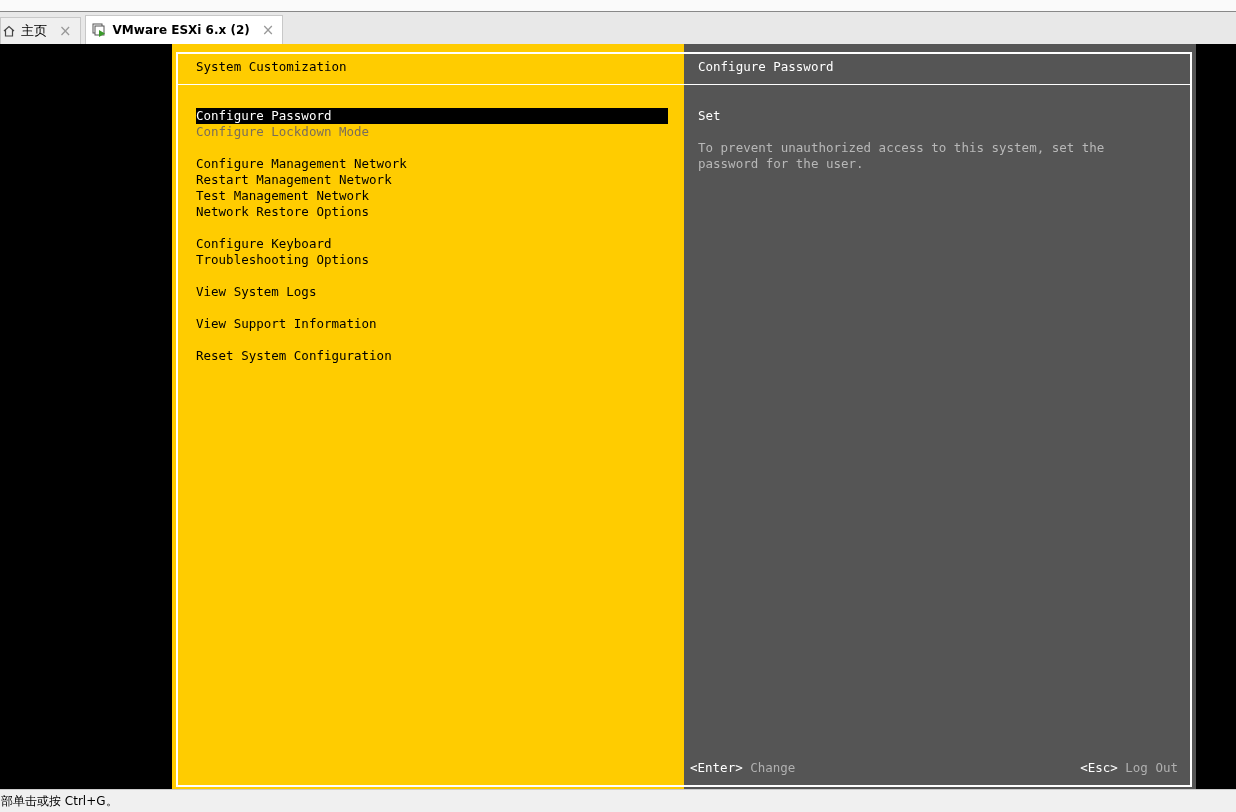 Image resolution: width=1236 pixels, height=812 pixels. What do you see at coordinates (432, 260) in the screenshot?
I see `menu-item: Troubleshooting Options` at bounding box center [432, 260].